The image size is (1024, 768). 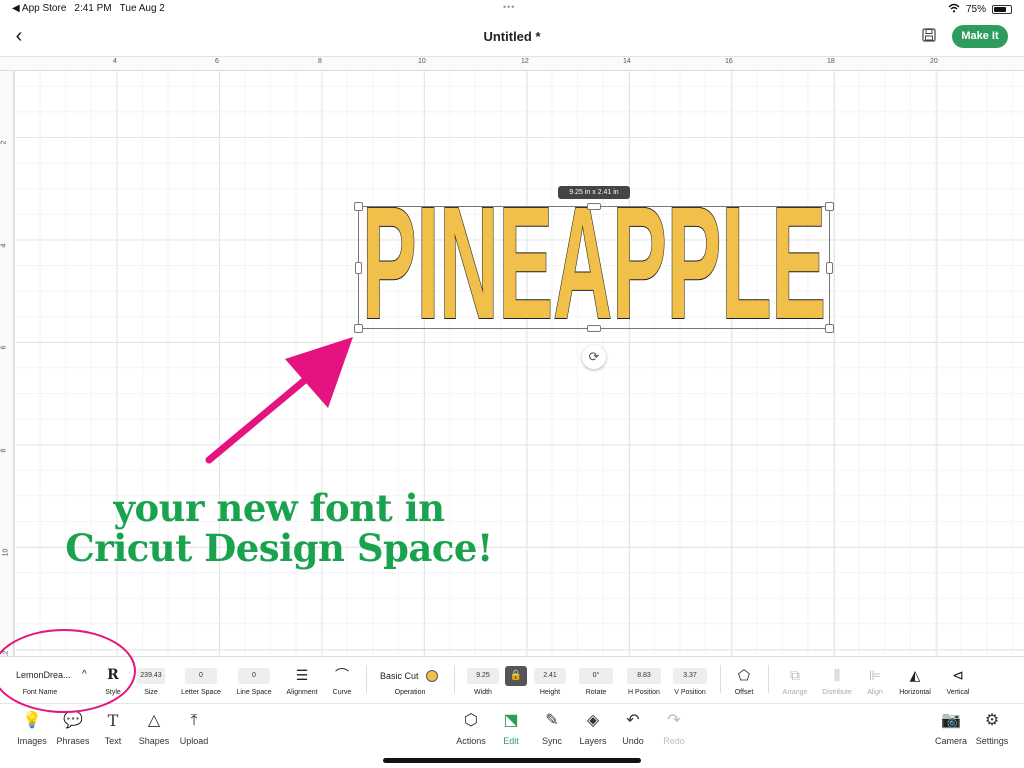 I want to click on annotation-line-1: your new font in, so click(x=279, y=508).